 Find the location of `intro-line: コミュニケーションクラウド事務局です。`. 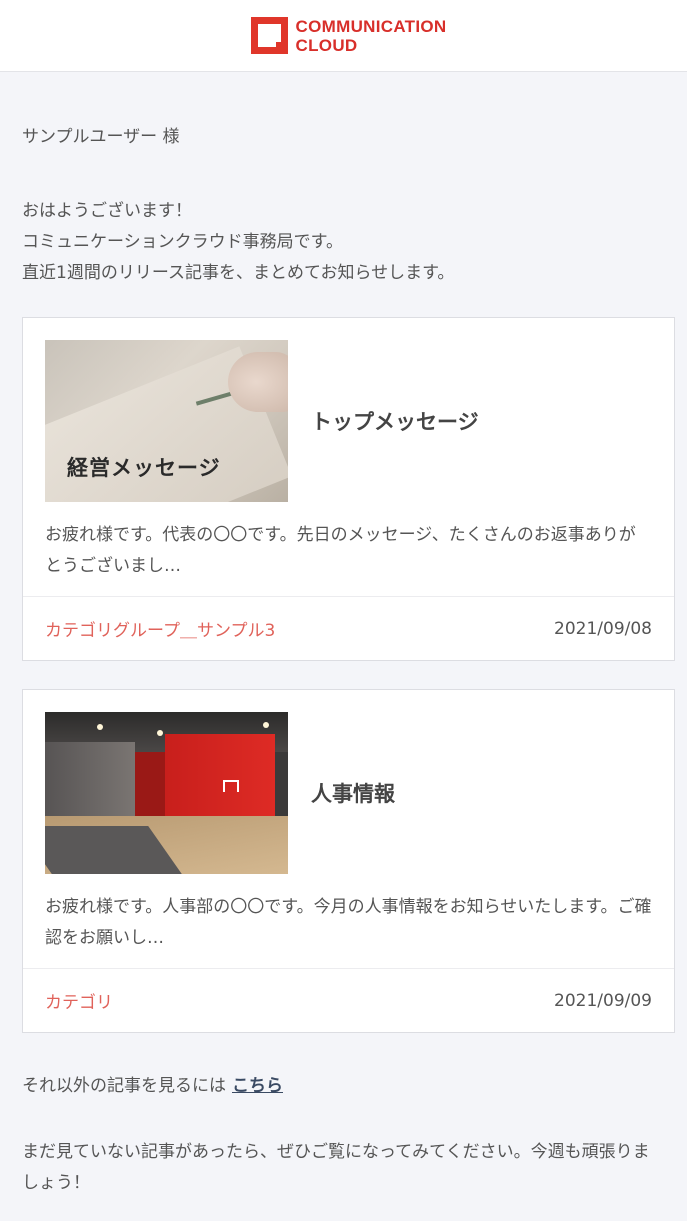

intro-line: コミュニケーションクラウド事務局です。 is located at coordinates (182, 242).